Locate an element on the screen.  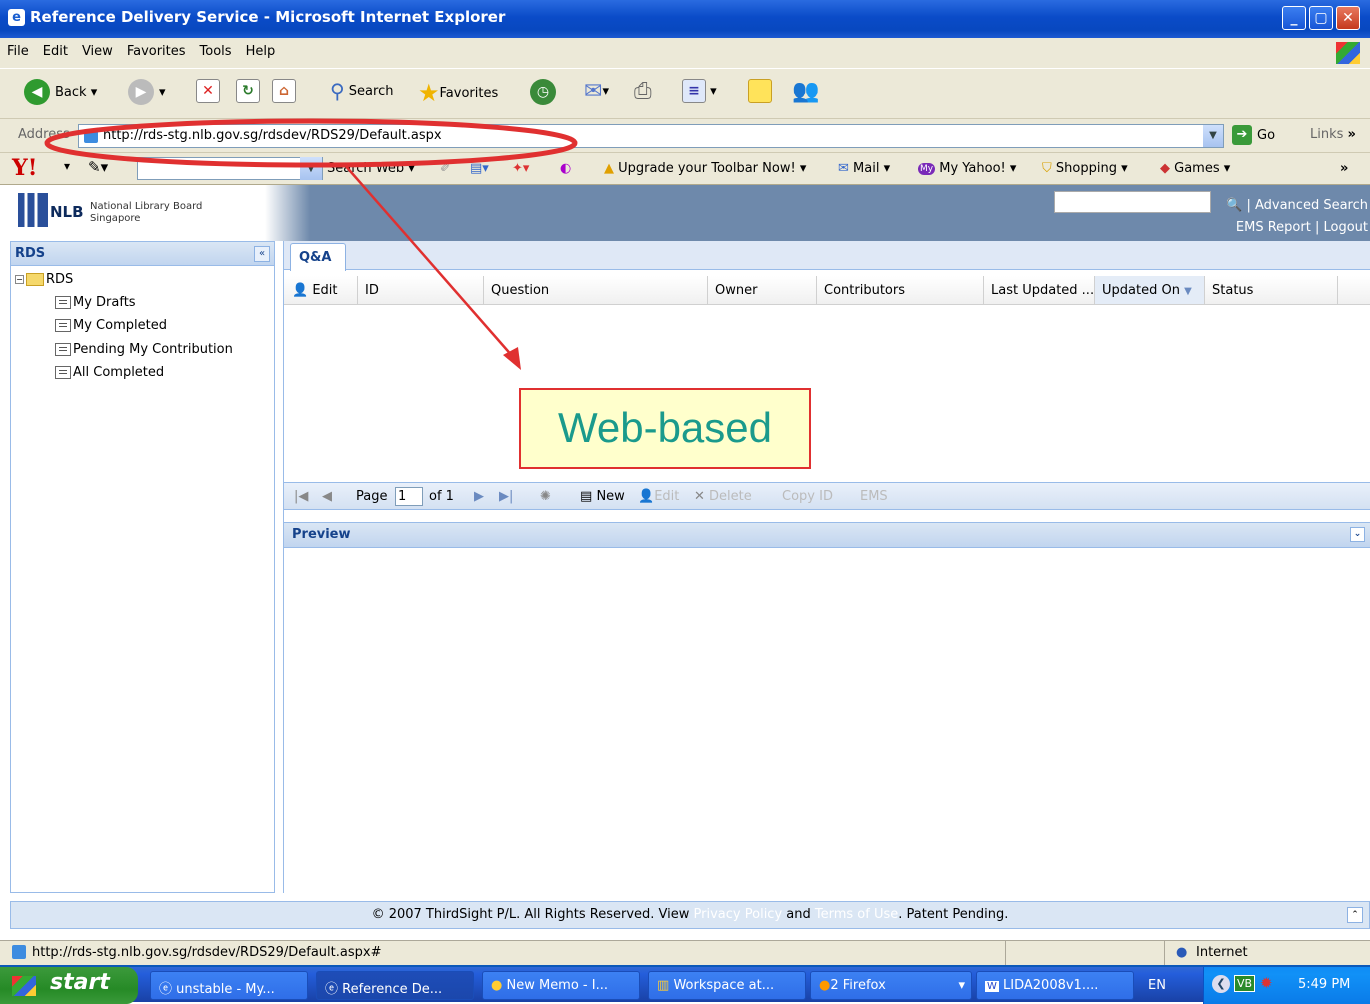
annotation-overlay is located at coordinates (311, 244).